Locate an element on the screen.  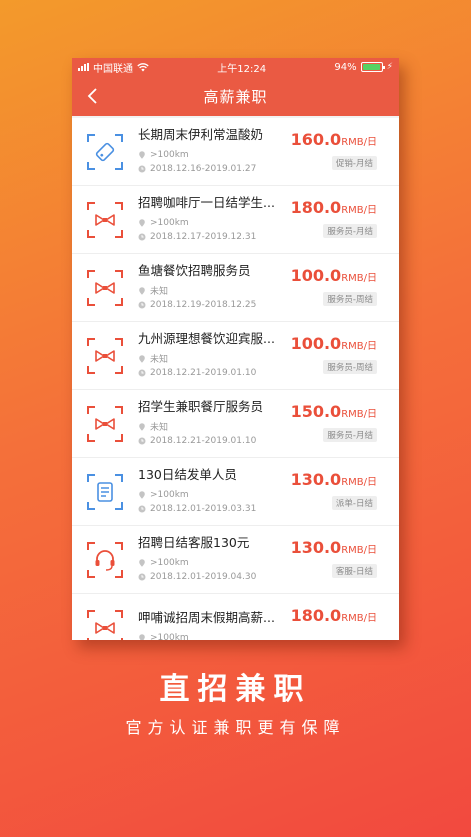
job-date: 2018.12.01-2019.03.31 is located at coordinates (203, 508).